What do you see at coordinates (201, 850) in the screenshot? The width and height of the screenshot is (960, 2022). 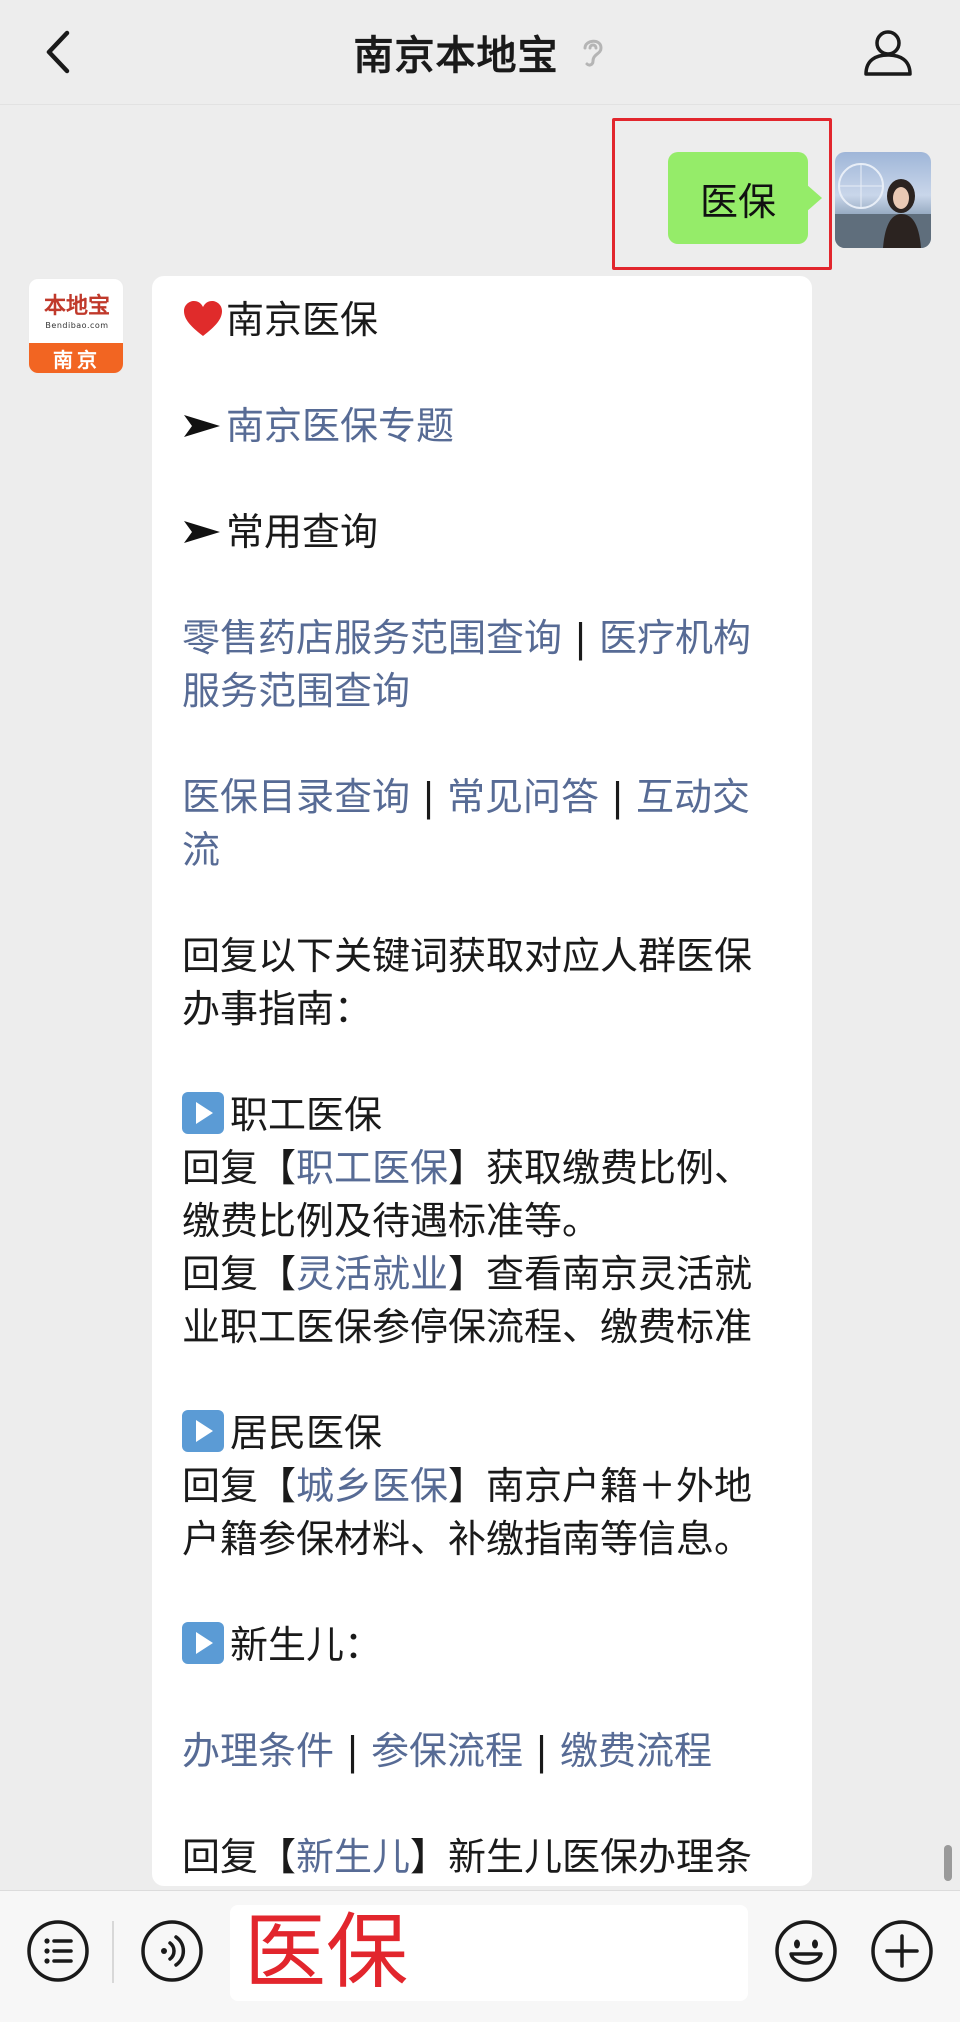 I see `interaction-link-cont: 流` at bounding box center [201, 850].